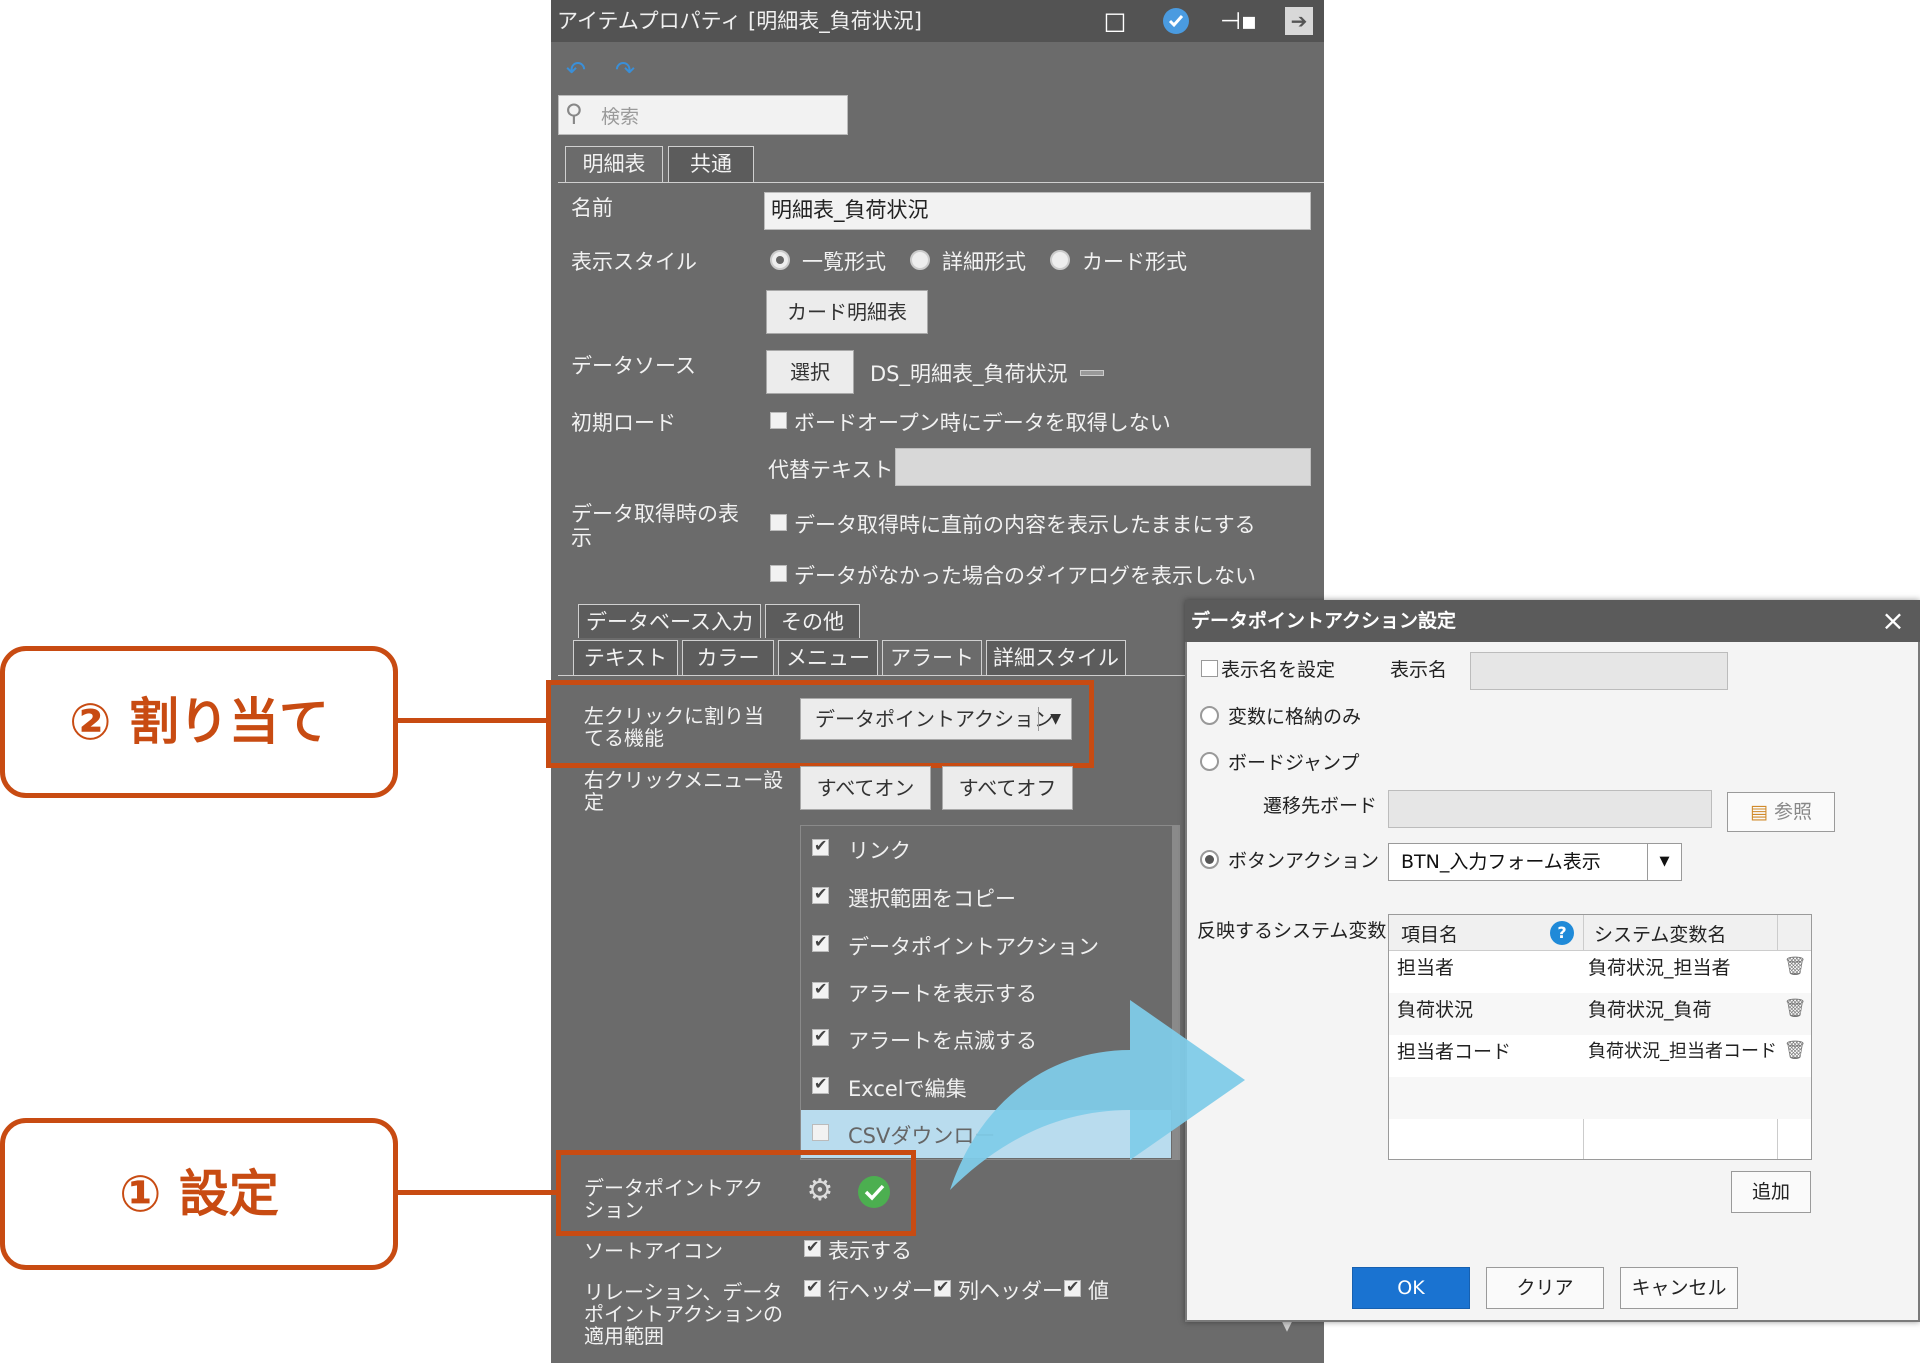 The image size is (1920, 1363). I want to click on button-action-select: BTN_入力フォーム表示 ▼, so click(1535, 862).